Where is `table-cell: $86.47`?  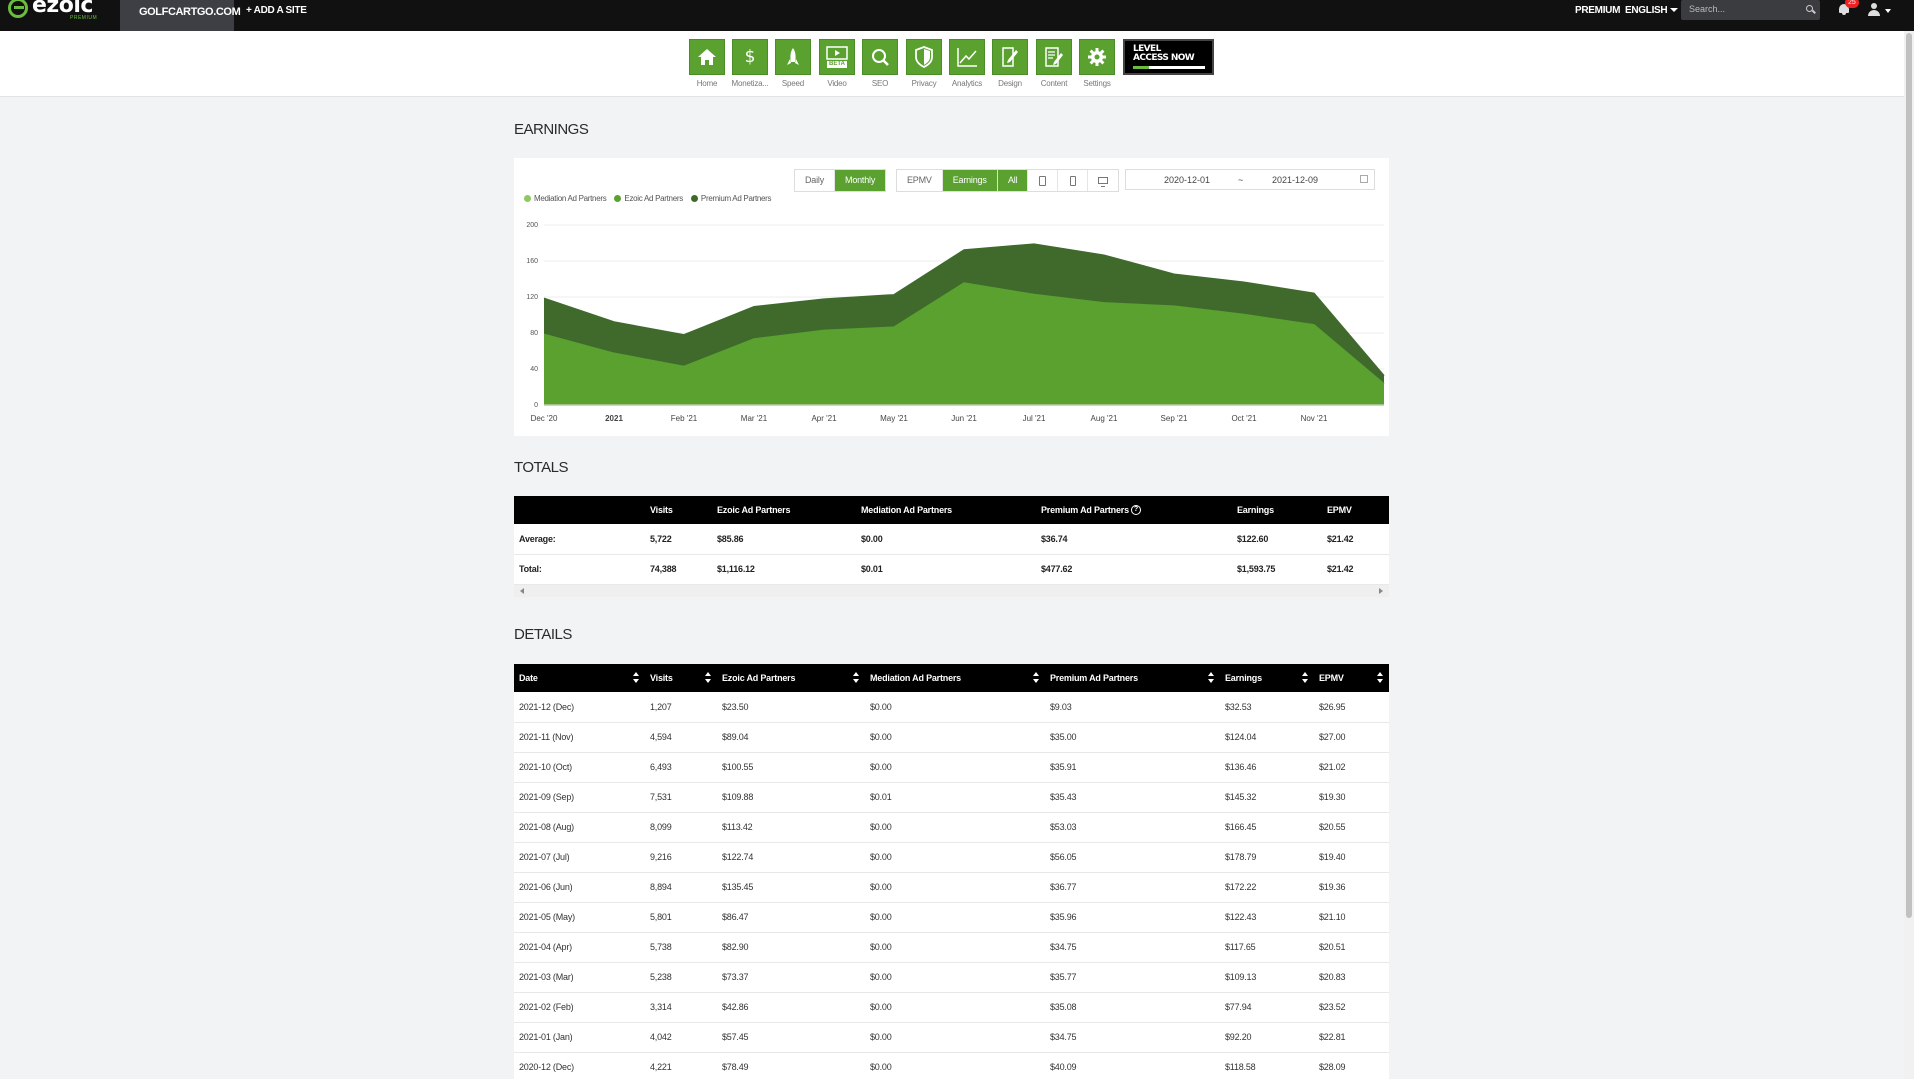 table-cell: $86.47 is located at coordinates (791, 917).